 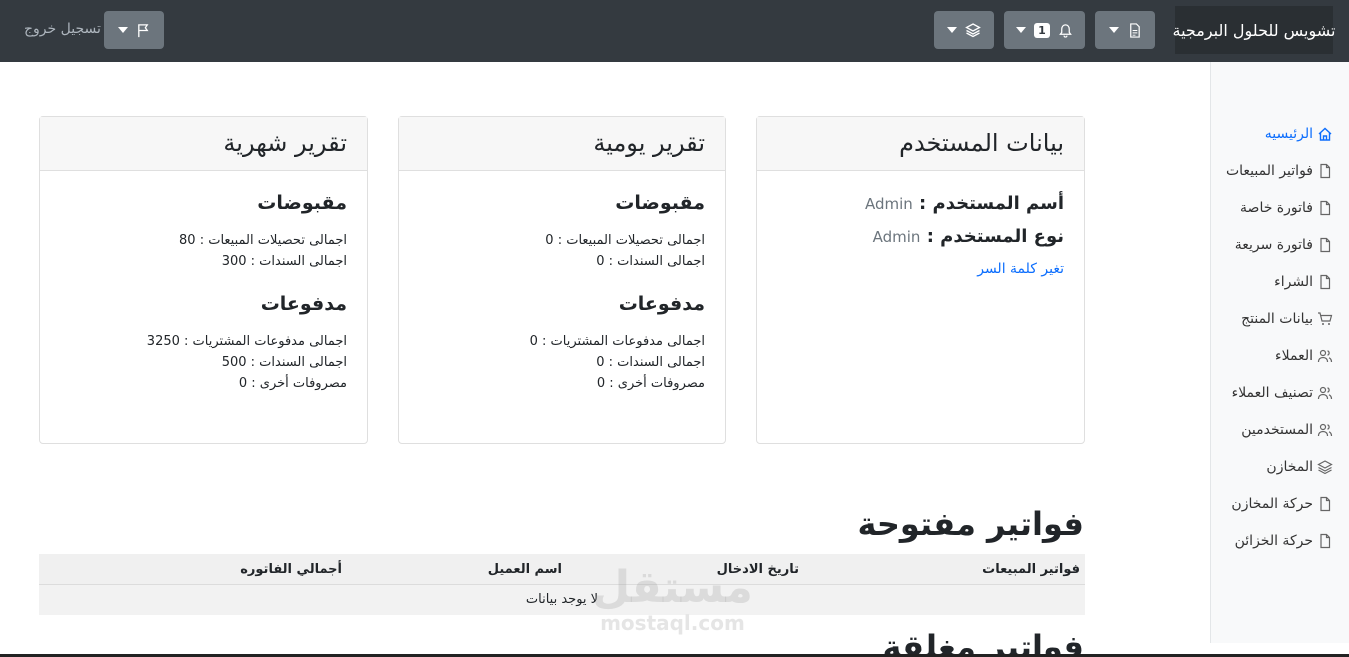 What do you see at coordinates (1065, 30) in the screenshot?
I see `bell-icon` at bounding box center [1065, 30].